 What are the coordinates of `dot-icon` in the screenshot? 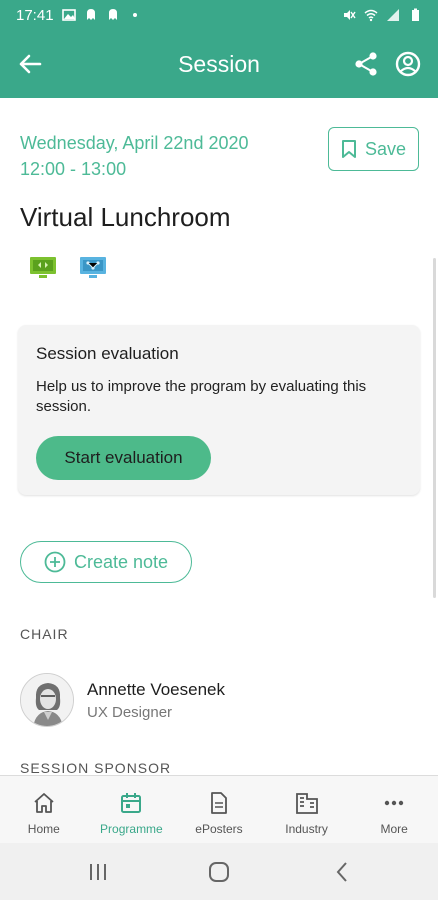 It's located at (134, 15).